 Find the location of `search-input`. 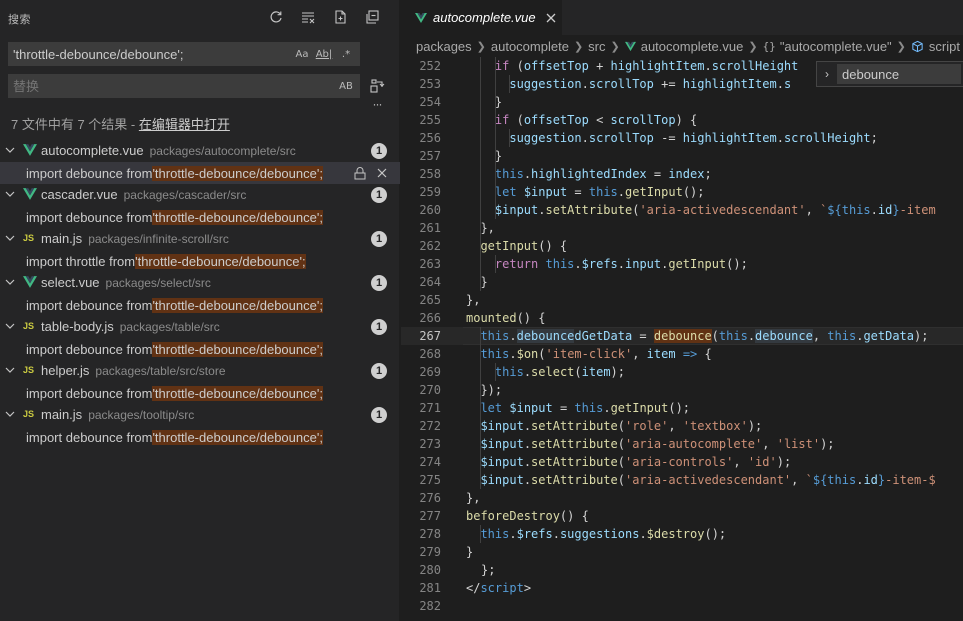

search-input is located at coordinates (150, 54).